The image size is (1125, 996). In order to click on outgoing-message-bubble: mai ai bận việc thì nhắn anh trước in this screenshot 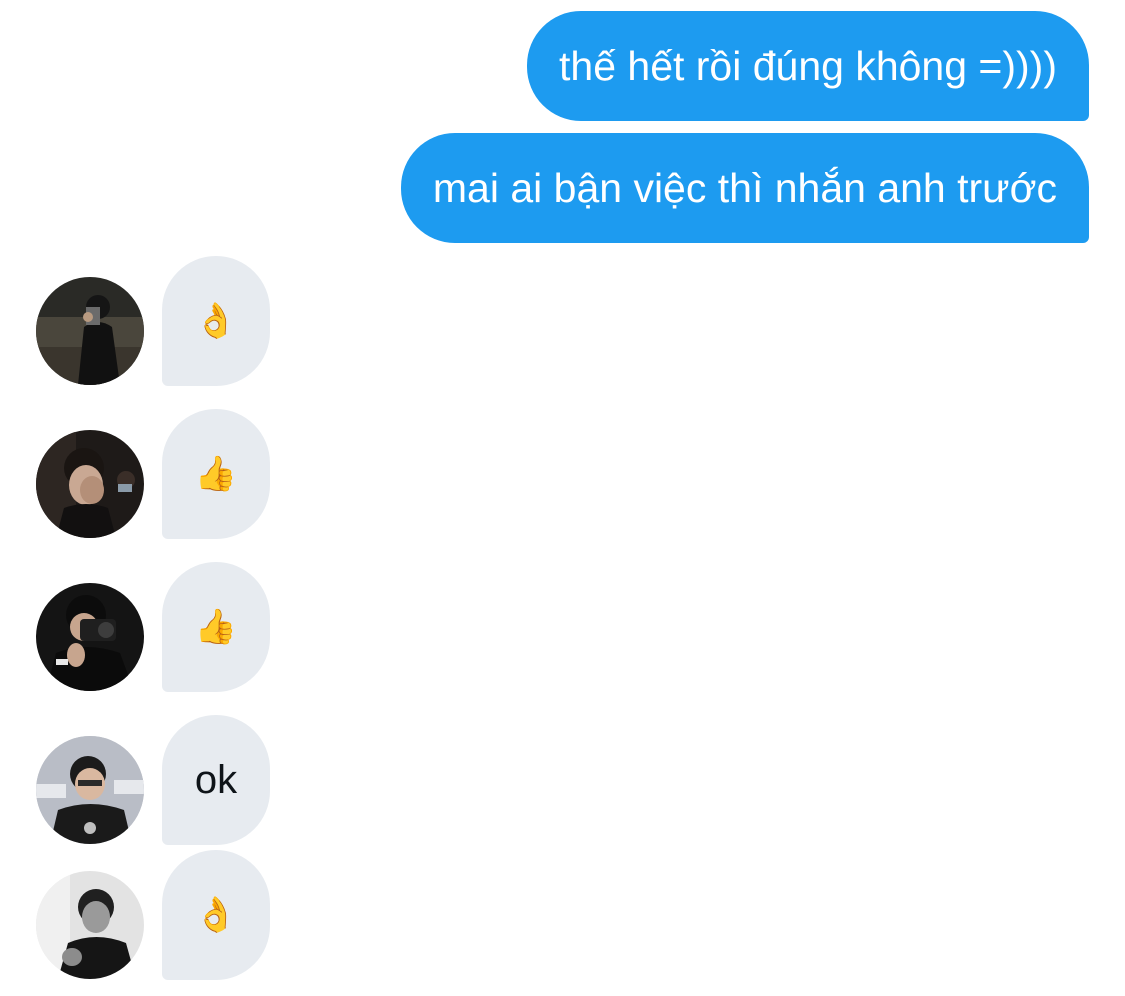, I will do `click(744, 188)`.